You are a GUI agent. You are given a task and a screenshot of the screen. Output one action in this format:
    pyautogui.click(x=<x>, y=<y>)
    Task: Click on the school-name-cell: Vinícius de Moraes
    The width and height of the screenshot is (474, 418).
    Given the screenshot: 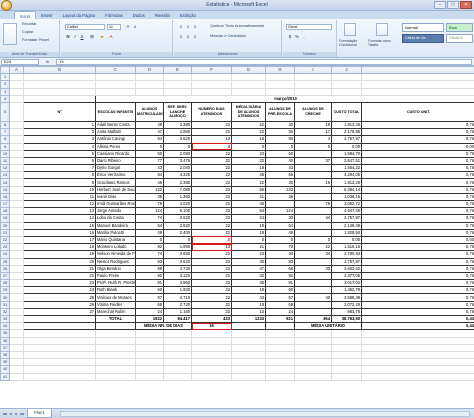 What is the action you would take?
    pyautogui.click(x=115, y=297)
    